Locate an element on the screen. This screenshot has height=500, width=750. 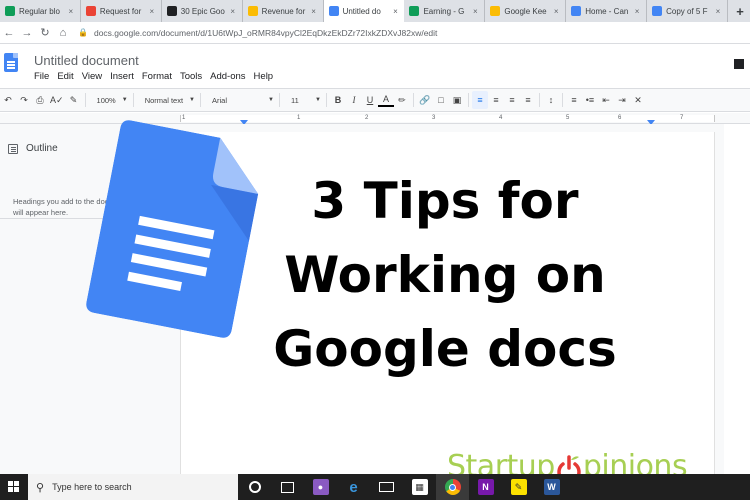
comment-icon: □ is located at coordinates (441, 100).